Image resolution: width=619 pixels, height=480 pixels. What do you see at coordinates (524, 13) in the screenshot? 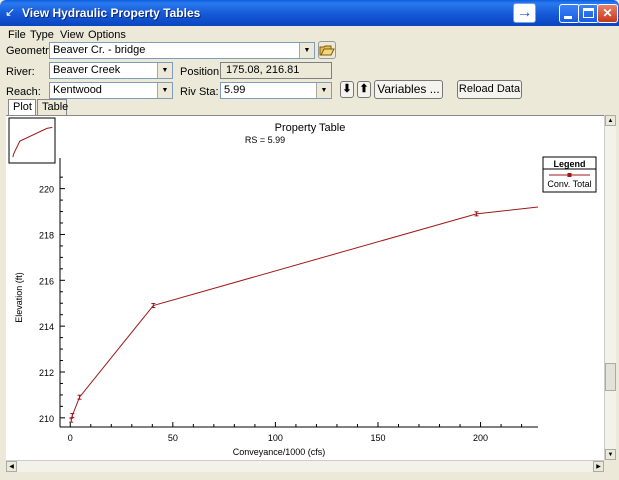
I see `arrow-right-icon: →` at bounding box center [524, 13].